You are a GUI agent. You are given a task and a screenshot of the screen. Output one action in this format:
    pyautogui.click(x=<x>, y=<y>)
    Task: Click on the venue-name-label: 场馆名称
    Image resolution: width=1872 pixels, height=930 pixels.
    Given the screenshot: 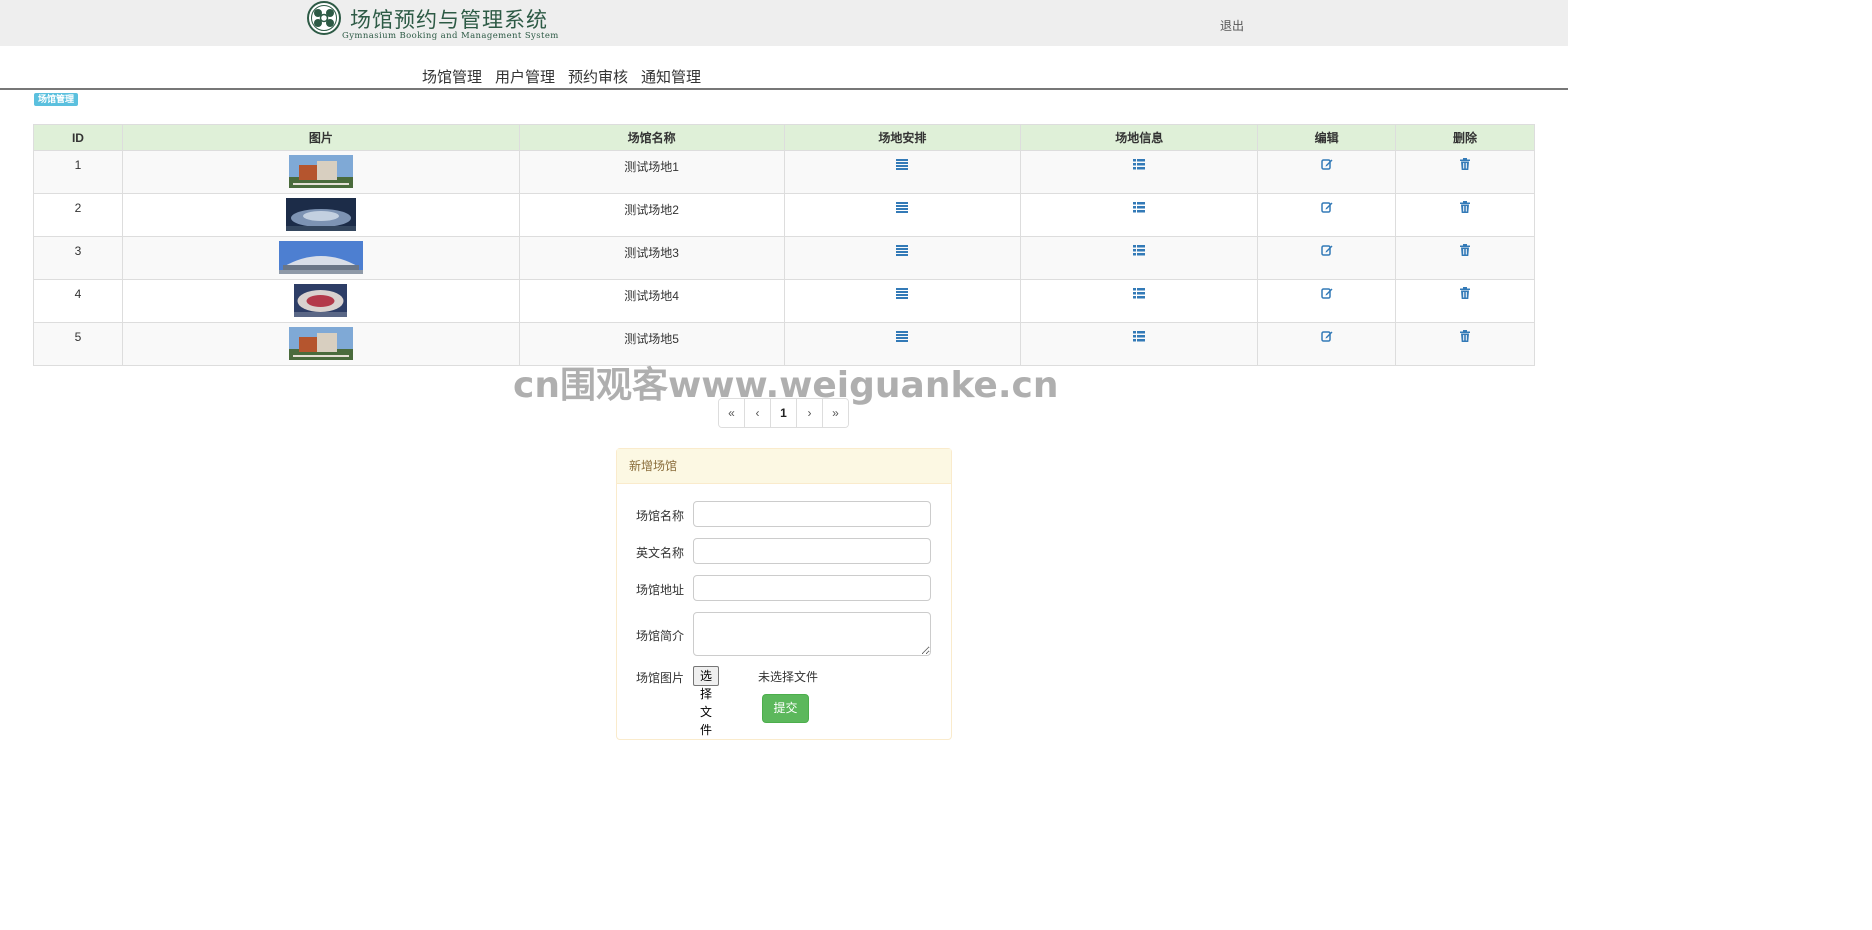 What is the action you would take?
    pyautogui.click(x=660, y=516)
    